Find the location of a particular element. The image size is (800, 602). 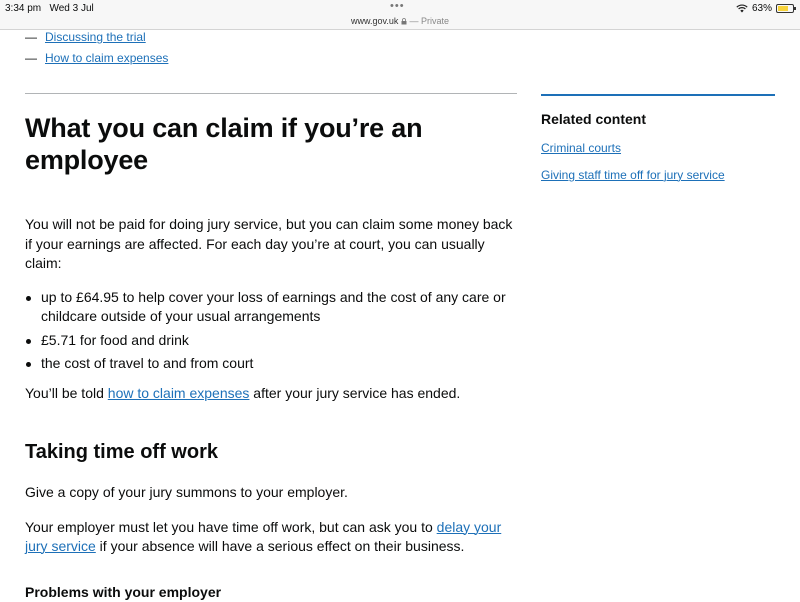

related-item: Giving staff time off for jury service is located at coordinates (658, 175).